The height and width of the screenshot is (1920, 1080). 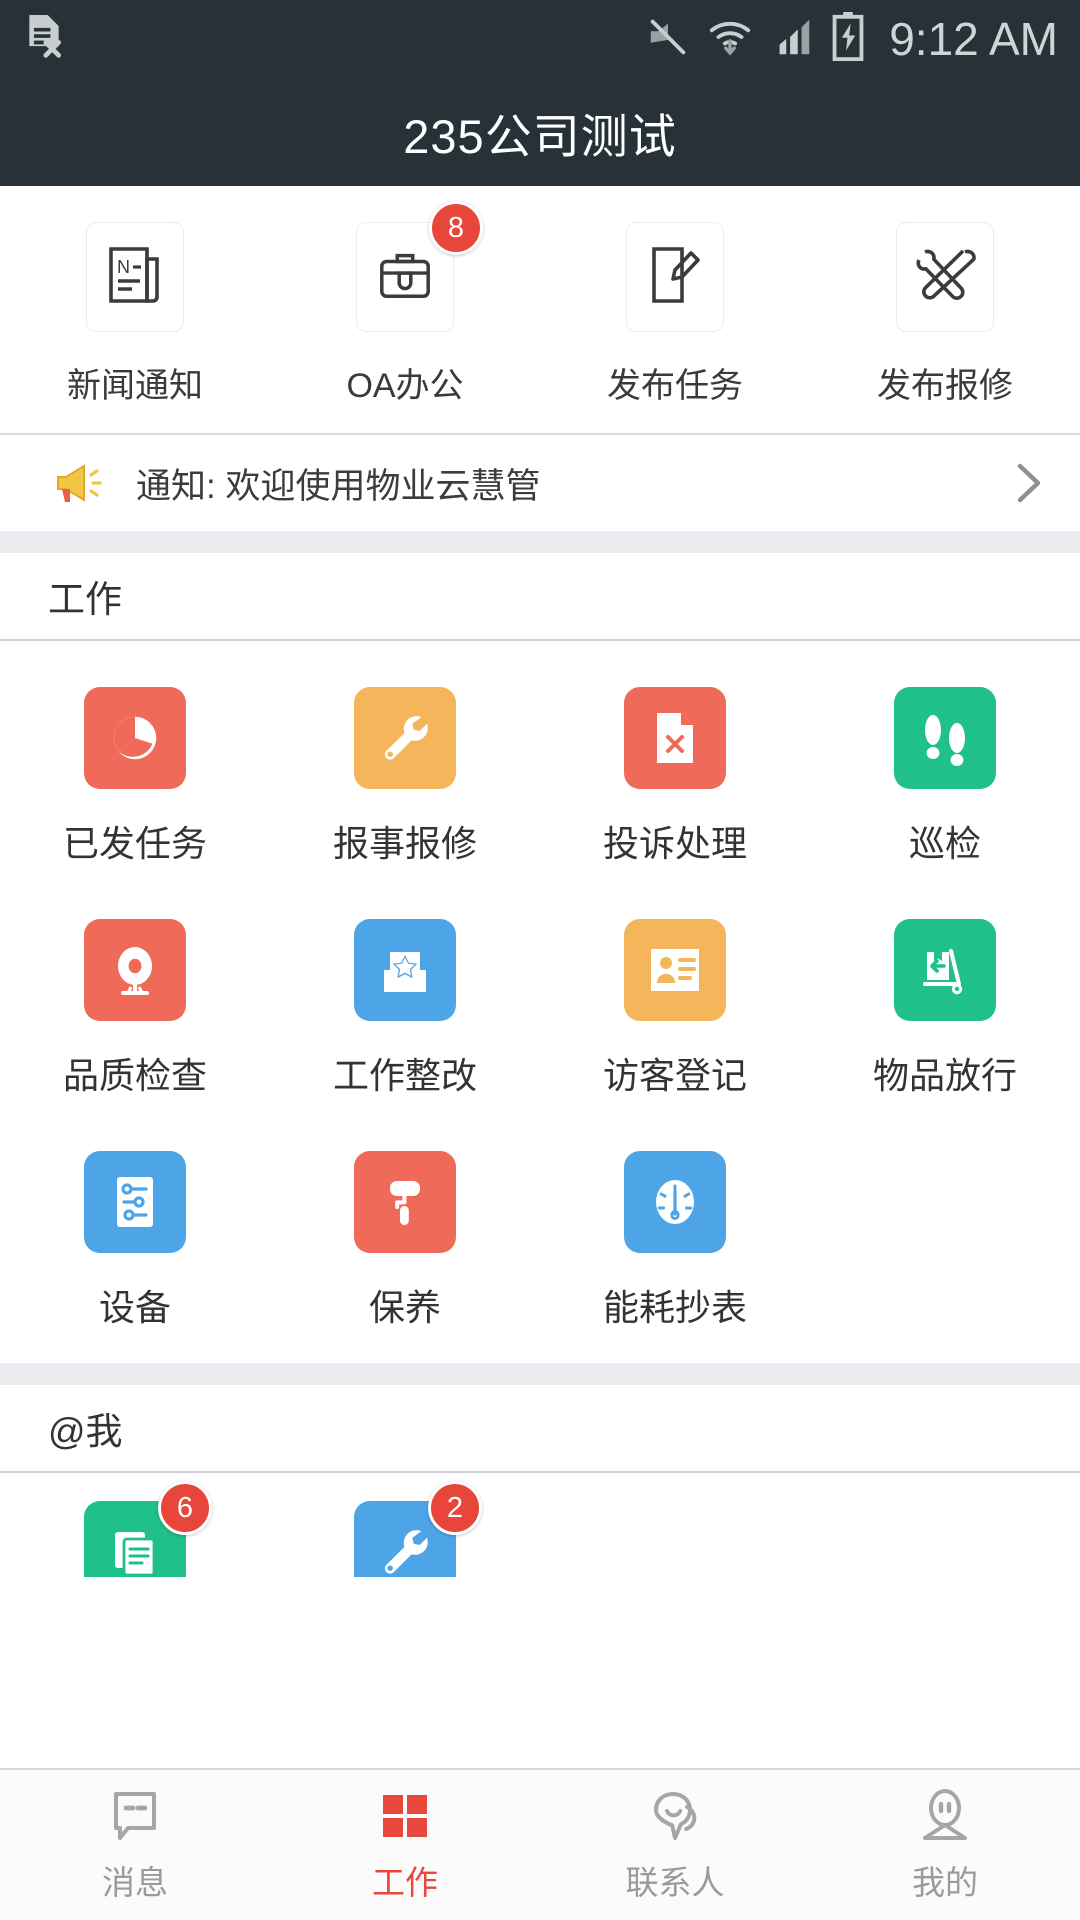 I want to click on app-item-visitor-register: 访客登记, so click(x=675, y=1009).